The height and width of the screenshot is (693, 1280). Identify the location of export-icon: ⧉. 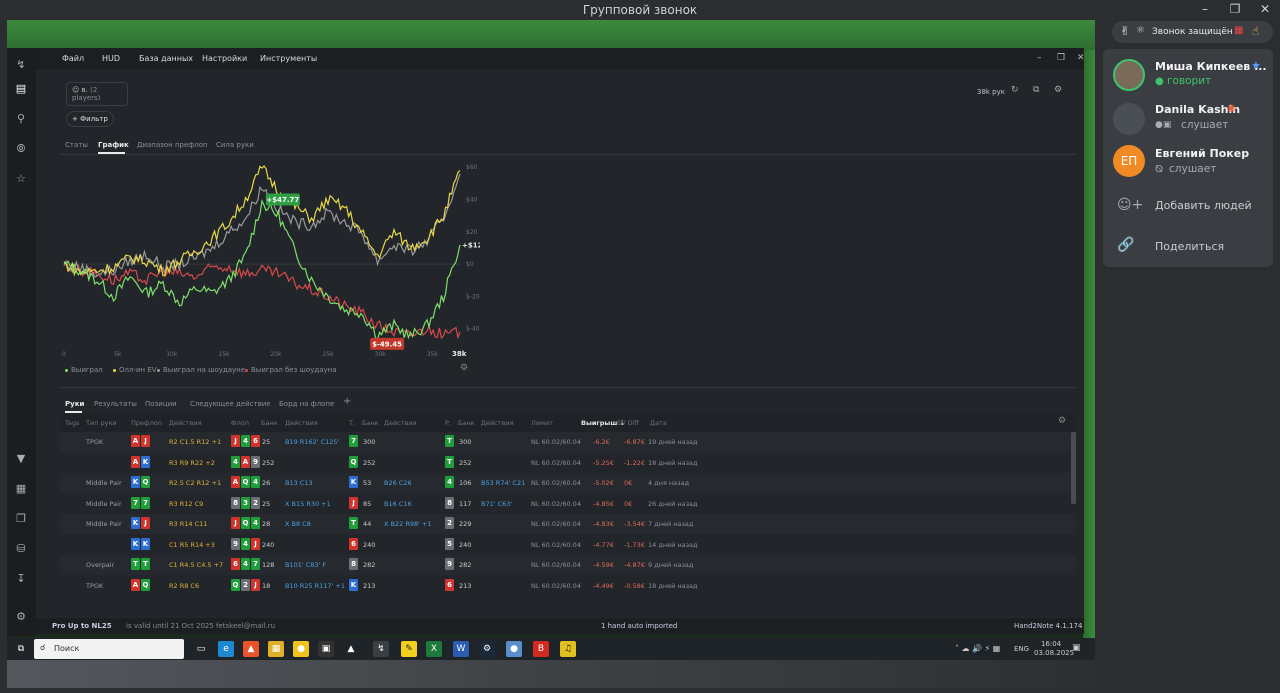
(1036, 90).